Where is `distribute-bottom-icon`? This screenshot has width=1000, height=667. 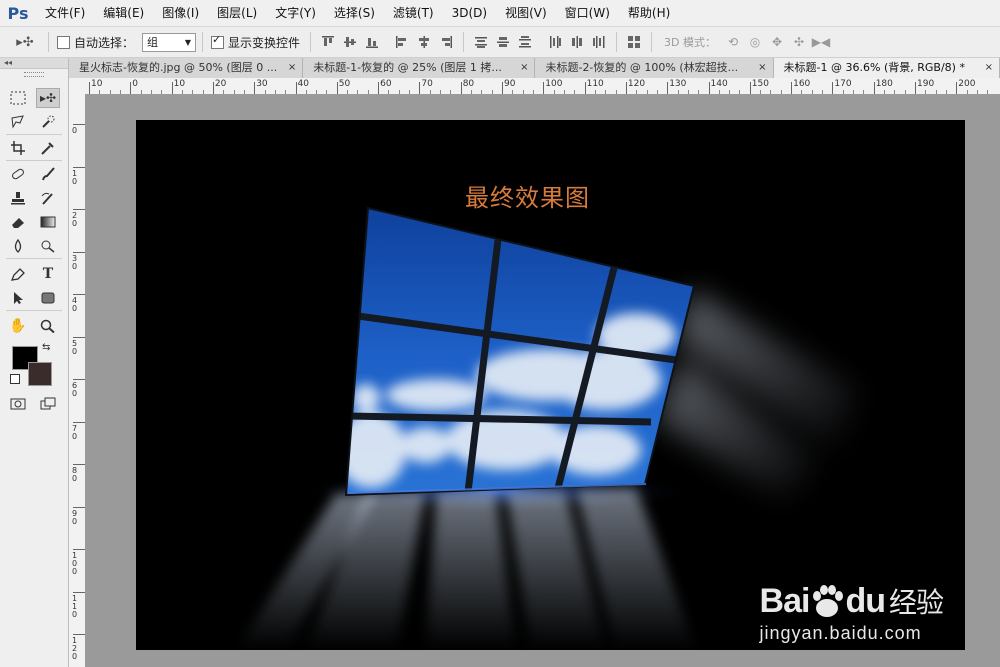
distribute-bottom-icon is located at coordinates (525, 42).